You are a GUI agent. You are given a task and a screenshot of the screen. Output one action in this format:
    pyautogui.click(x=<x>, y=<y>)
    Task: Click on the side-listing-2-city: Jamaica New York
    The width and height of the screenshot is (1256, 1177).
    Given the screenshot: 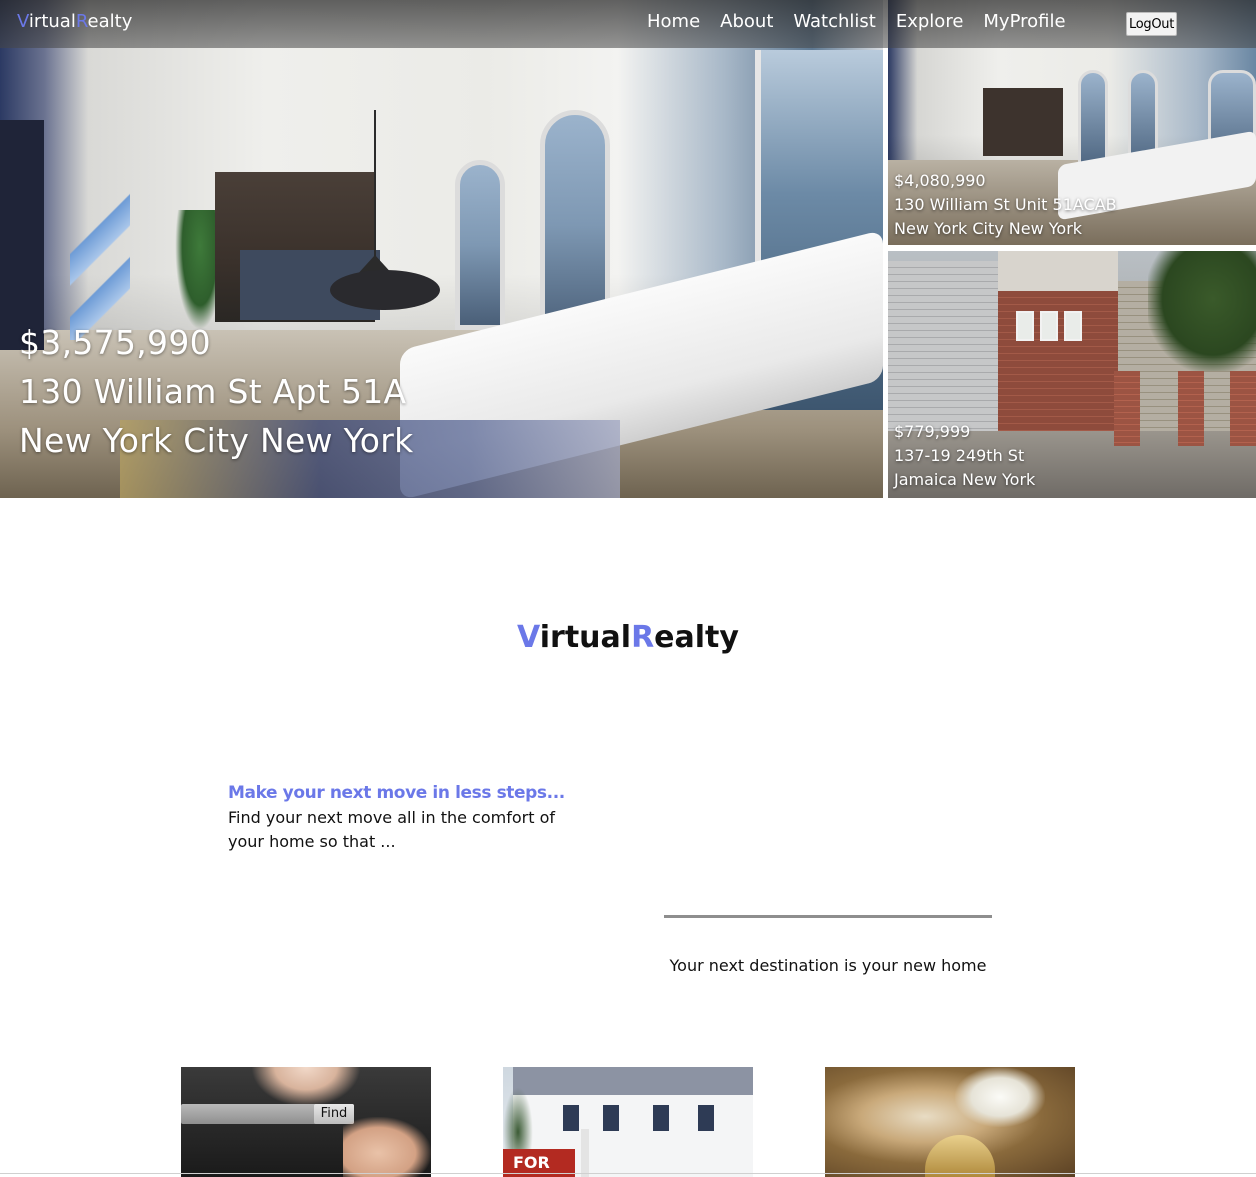 What is the action you would take?
    pyautogui.click(x=965, y=479)
    